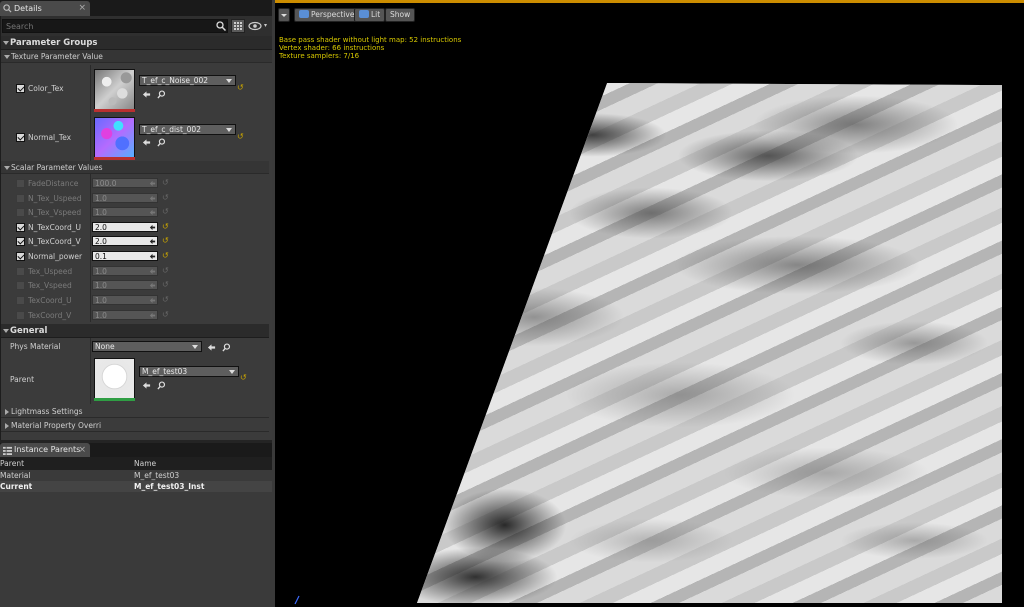  What do you see at coordinates (187, 129) in the screenshot?
I see `normal-tex-asset-combo: T_ef_c_dist_002` at bounding box center [187, 129].